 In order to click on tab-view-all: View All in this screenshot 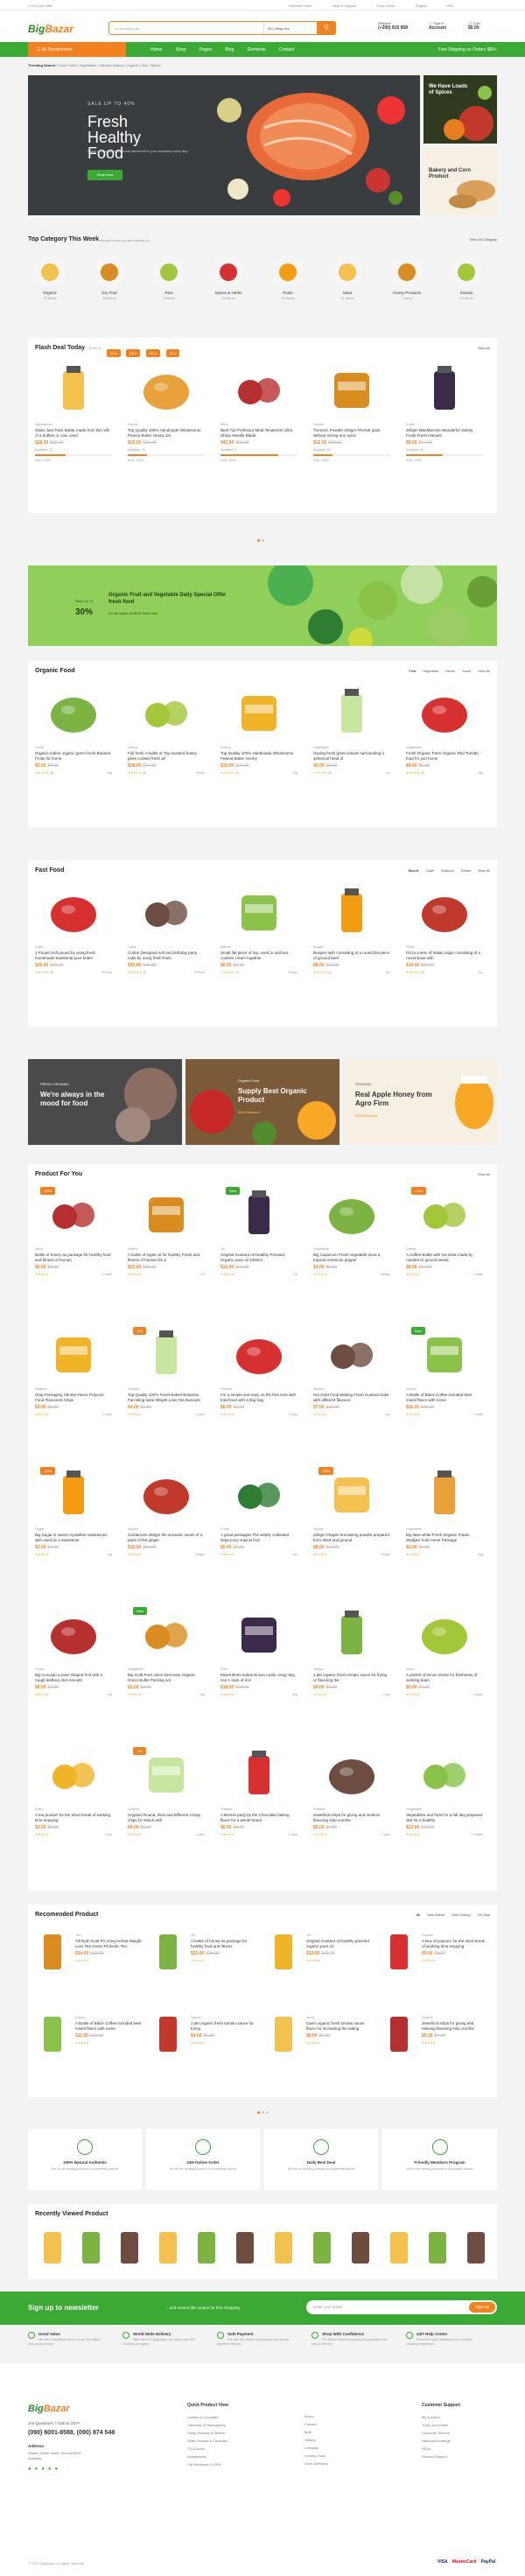, I will do `click(484, 671)`.